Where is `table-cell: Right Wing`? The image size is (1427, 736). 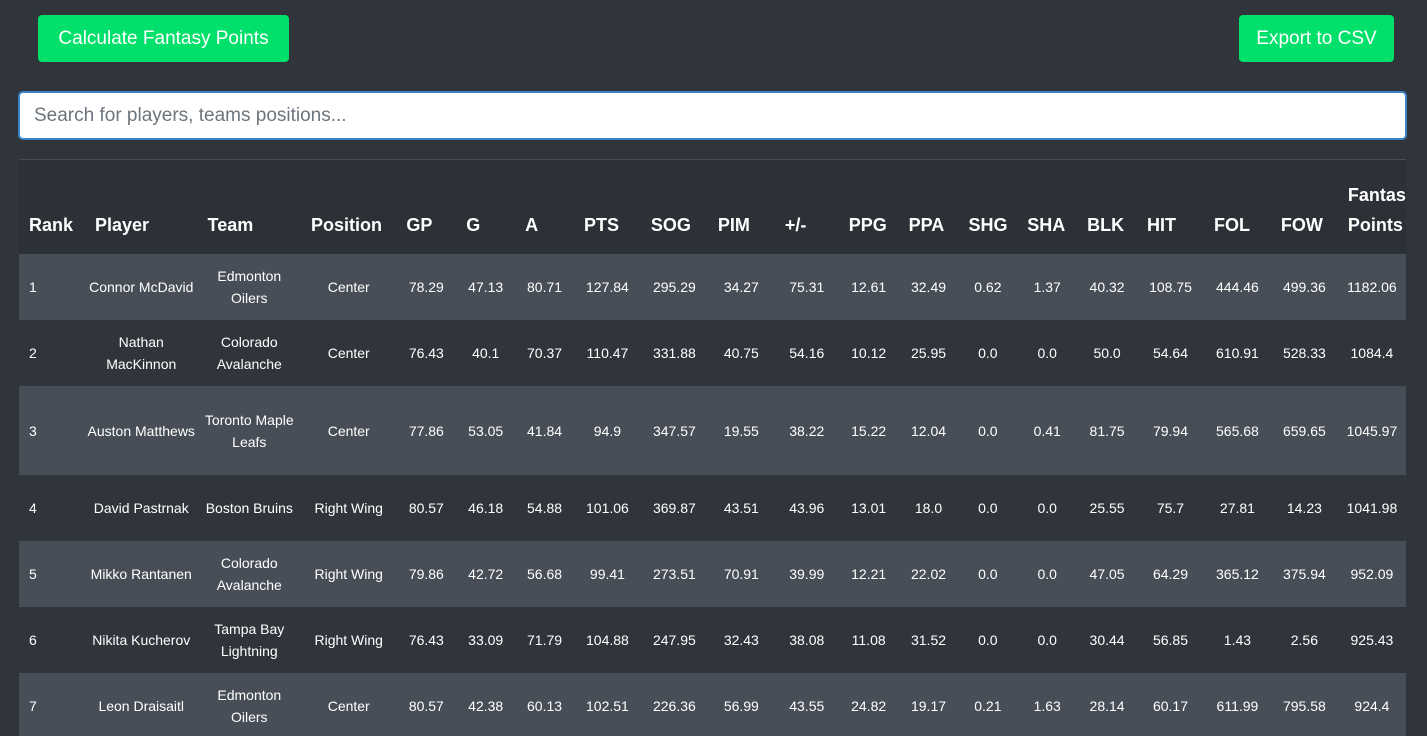 table-cell: Right Wing is located at coordinates (349, 640).